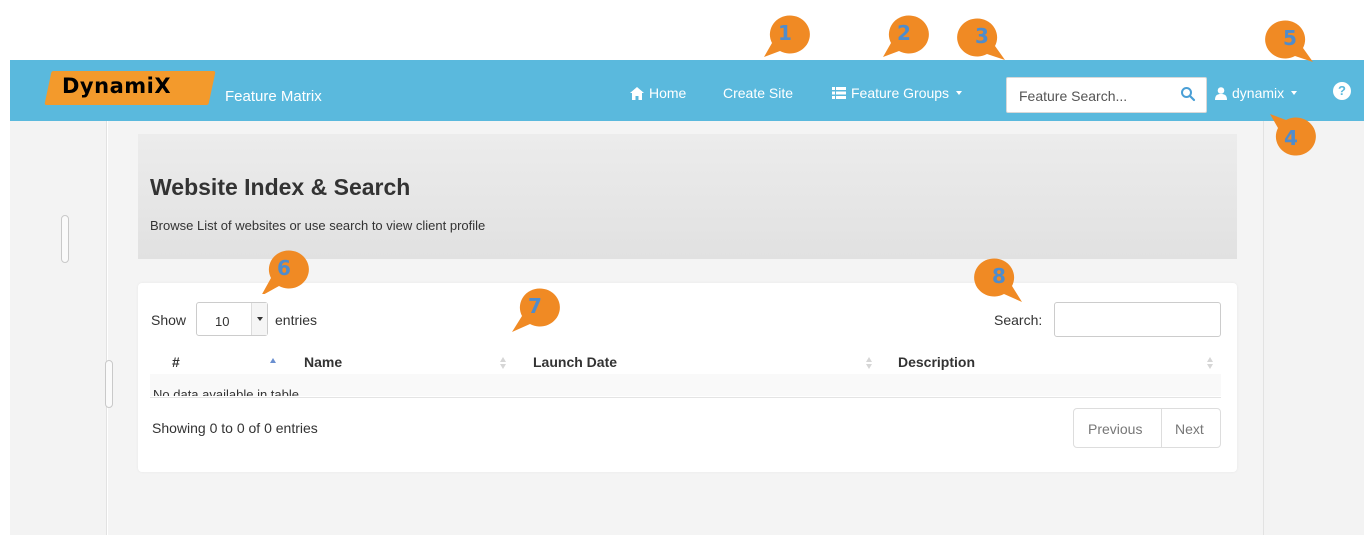 Image resolution: width=1364 pixels, height=535 pixels. What do you see at coordinates (222, 321) in the screenshot?
I see `entries-per-page-value: 10` at bounding box center [222, 321].